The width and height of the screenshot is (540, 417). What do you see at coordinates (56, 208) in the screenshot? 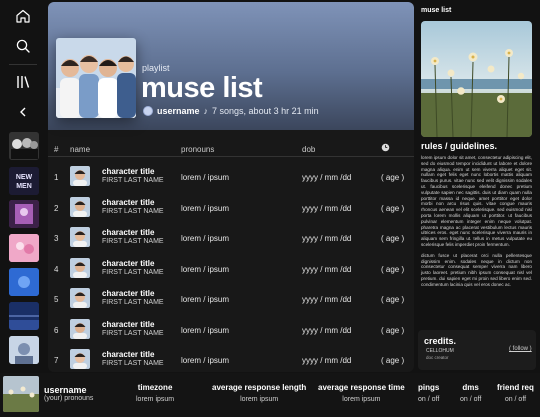
I see `track-number: 2` at bounding box center [56, 208].